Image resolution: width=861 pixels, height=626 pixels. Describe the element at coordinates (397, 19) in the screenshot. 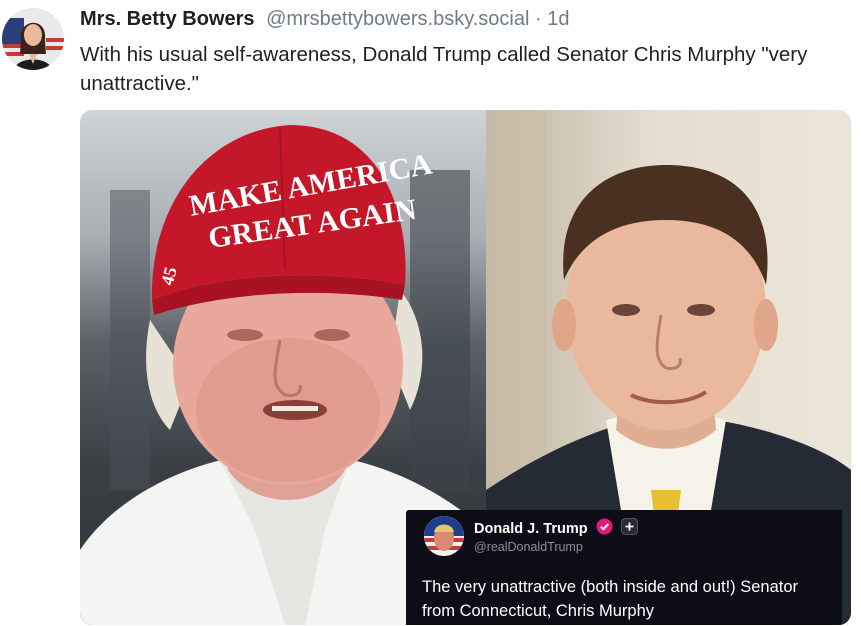

I see `author-handle: @mrsbettybowers.bsky.social` at that location.